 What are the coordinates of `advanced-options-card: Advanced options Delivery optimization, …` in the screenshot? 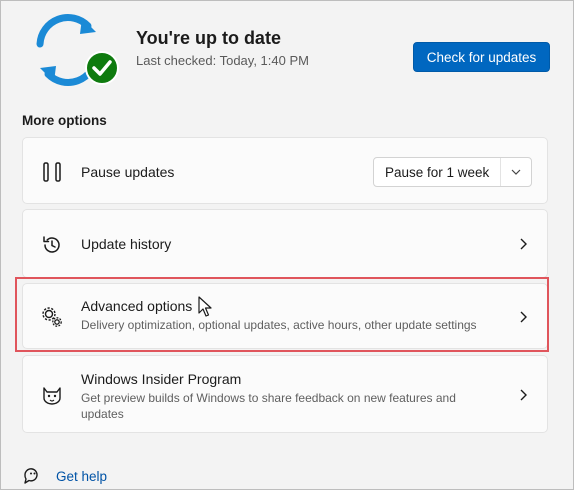 It's located at (285, 316).